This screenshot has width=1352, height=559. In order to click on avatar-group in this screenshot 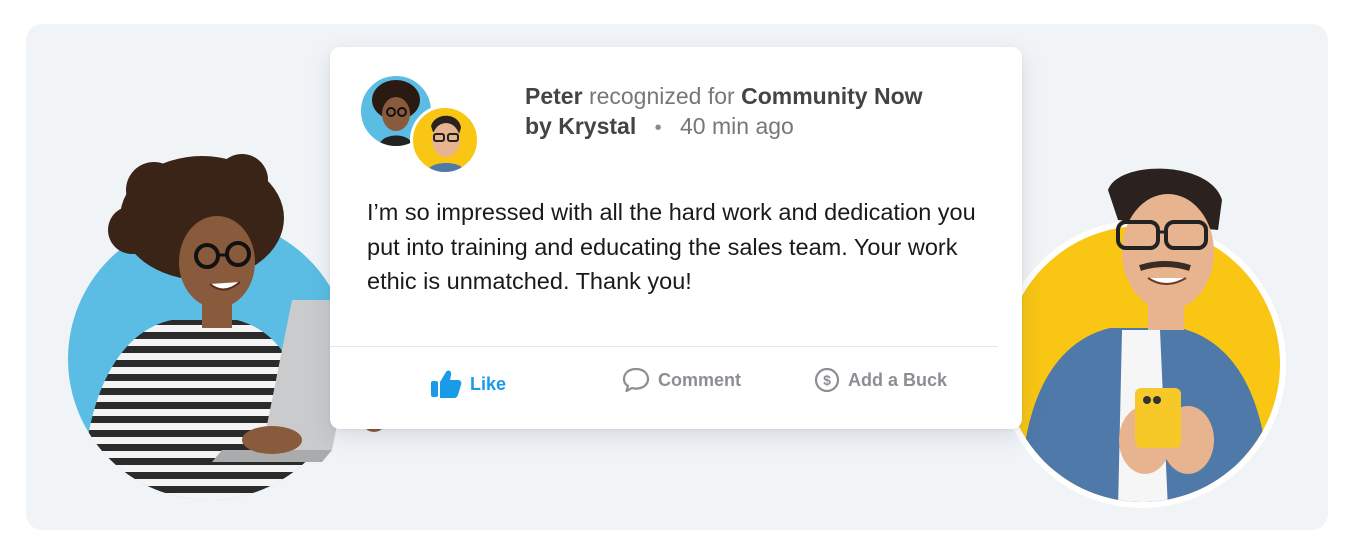, I will do `click(421, 125)`.